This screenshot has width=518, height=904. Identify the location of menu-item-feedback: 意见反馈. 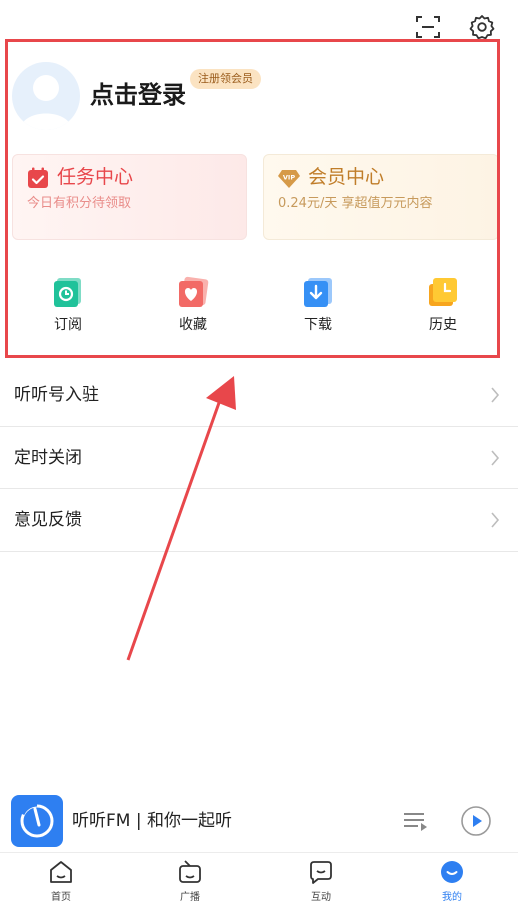
(259, 520).